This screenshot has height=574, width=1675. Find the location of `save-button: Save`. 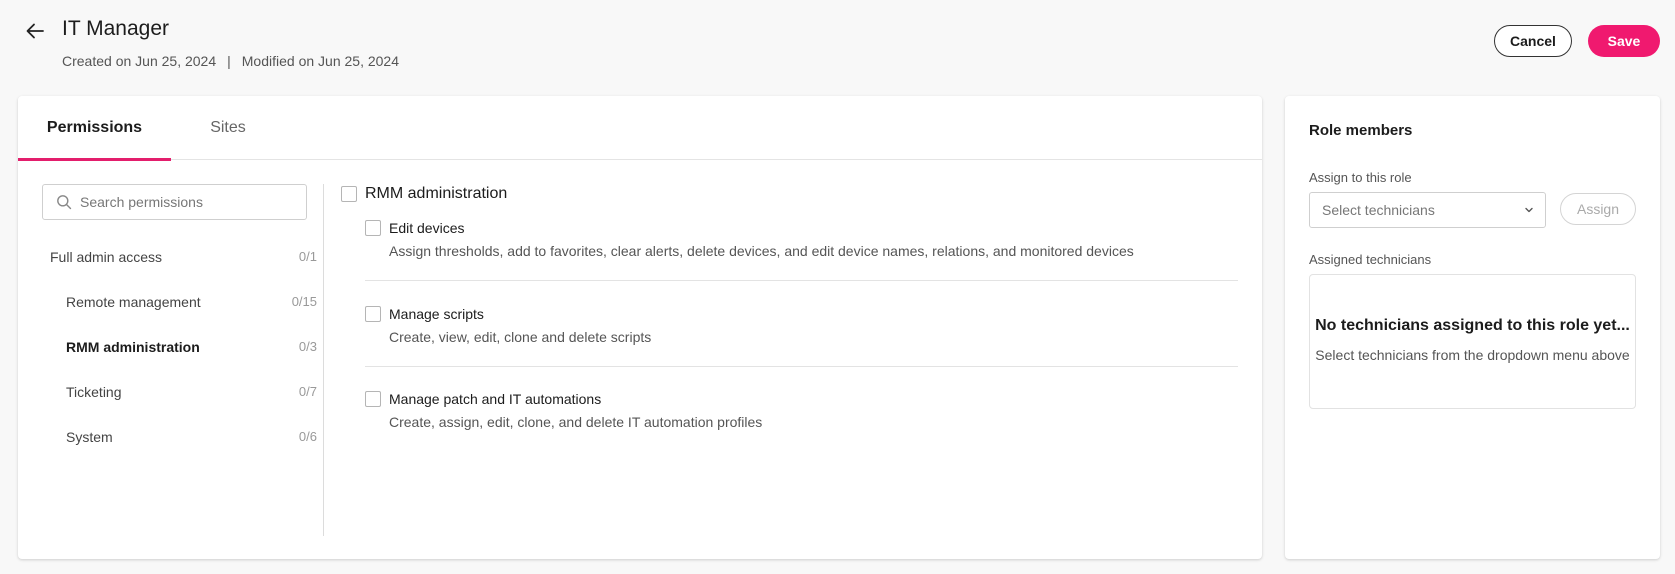

save-button: Save is located at coordinates (1624, 41).